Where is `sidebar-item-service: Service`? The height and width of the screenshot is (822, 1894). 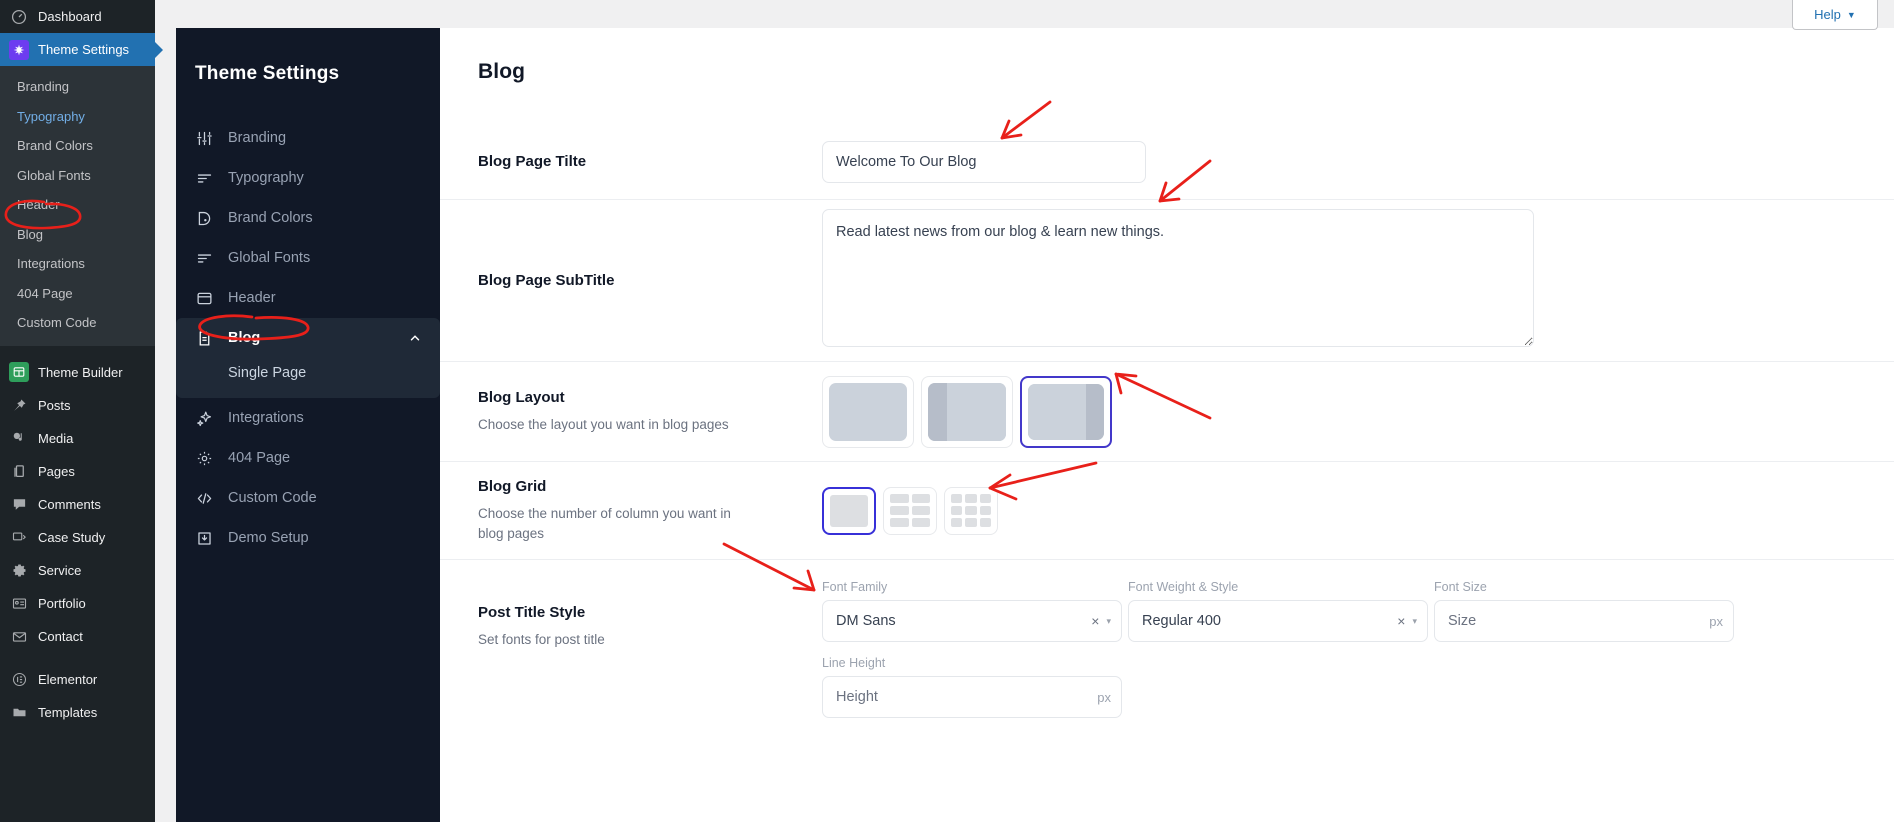 sidebar-item-service: Service is located at coordinates (77, 570).